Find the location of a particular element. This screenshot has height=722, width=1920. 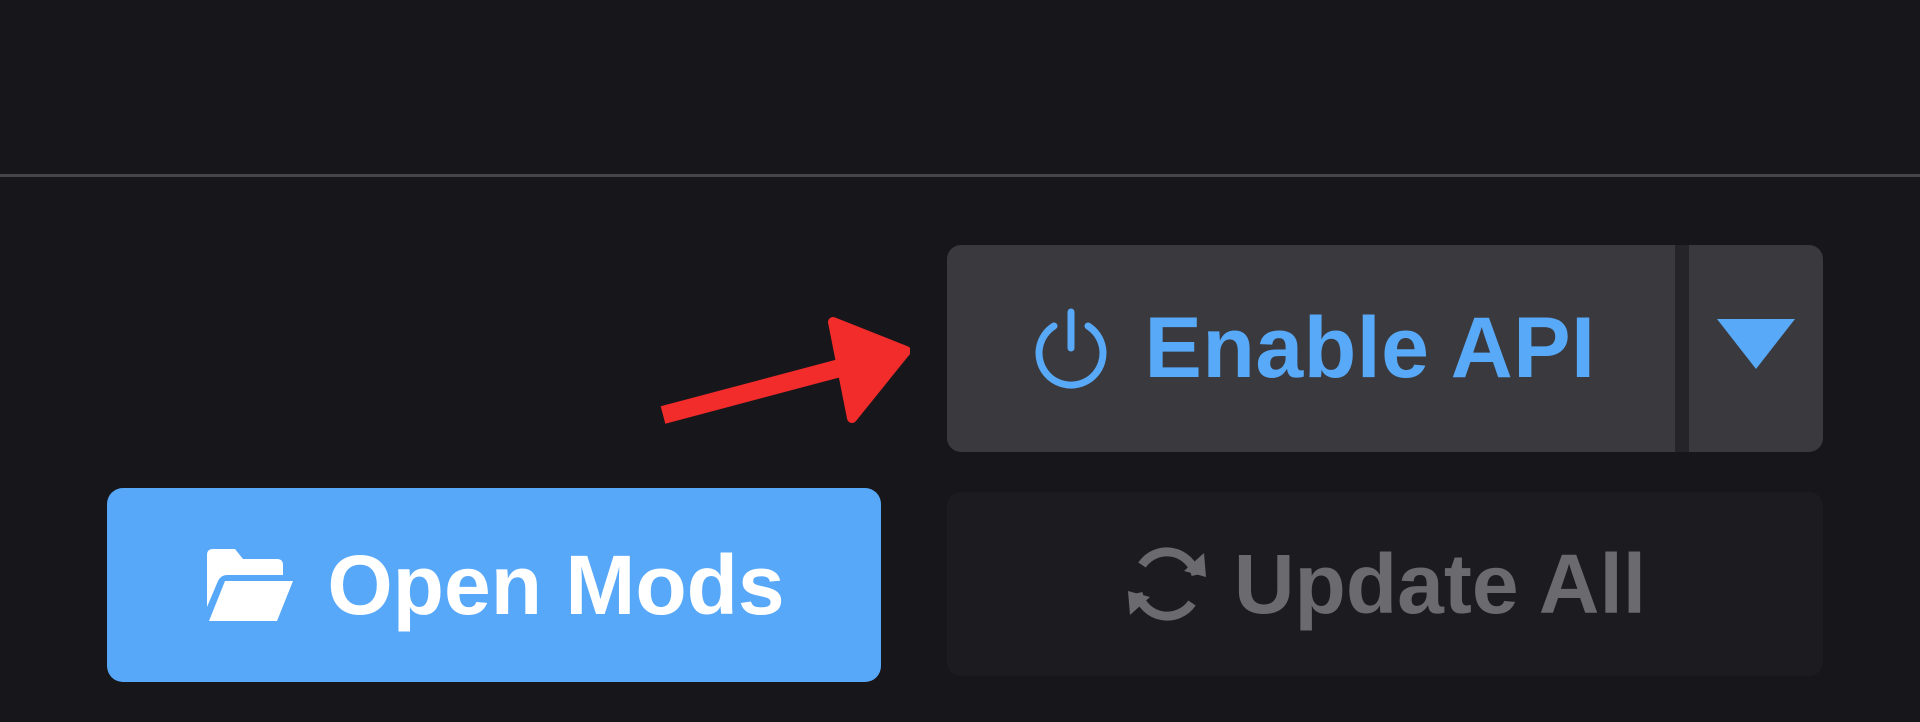

caret-down-icon is located at coordinates (1756, 348).